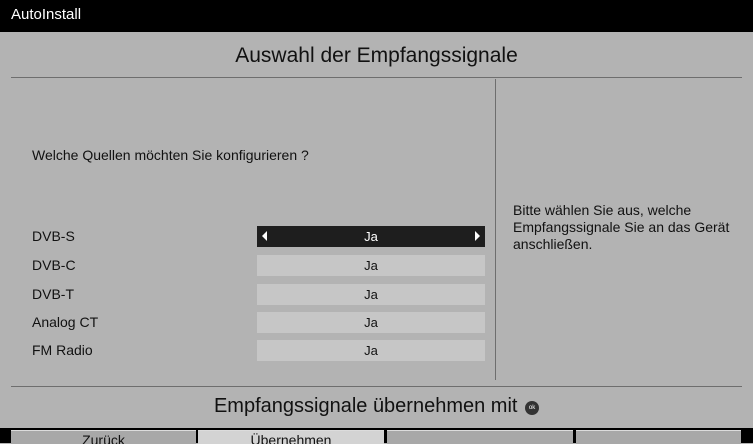 The height and width of the screenshot is (444, 753). Describe the element at coordinates (376, 77) in the screenshot. I see `divider-top` at that location.